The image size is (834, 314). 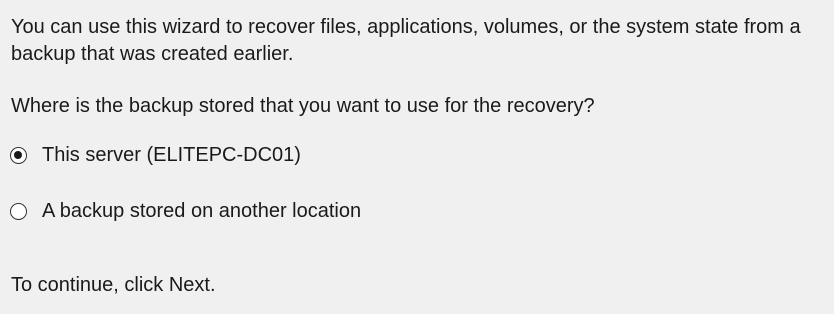 I want to click on this-server-label: This server (ELITEPC-DC01), so click(x=171, y=155).